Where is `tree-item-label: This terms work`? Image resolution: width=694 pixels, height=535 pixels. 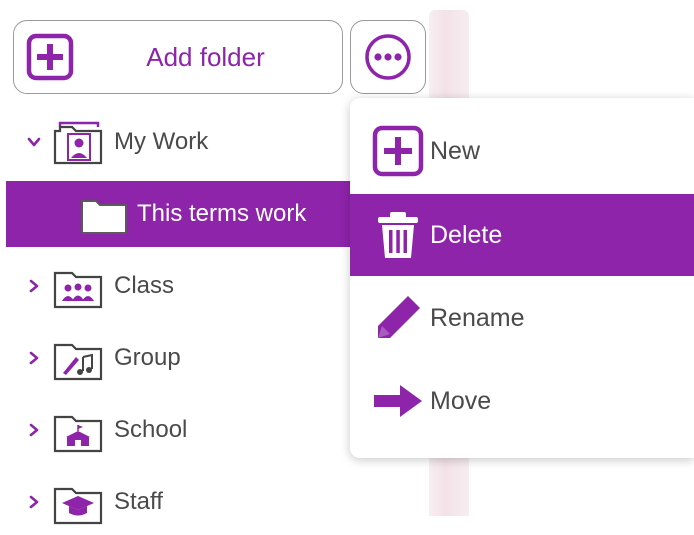
tree-item-label: This terms work is located at coordinates (222, 213).